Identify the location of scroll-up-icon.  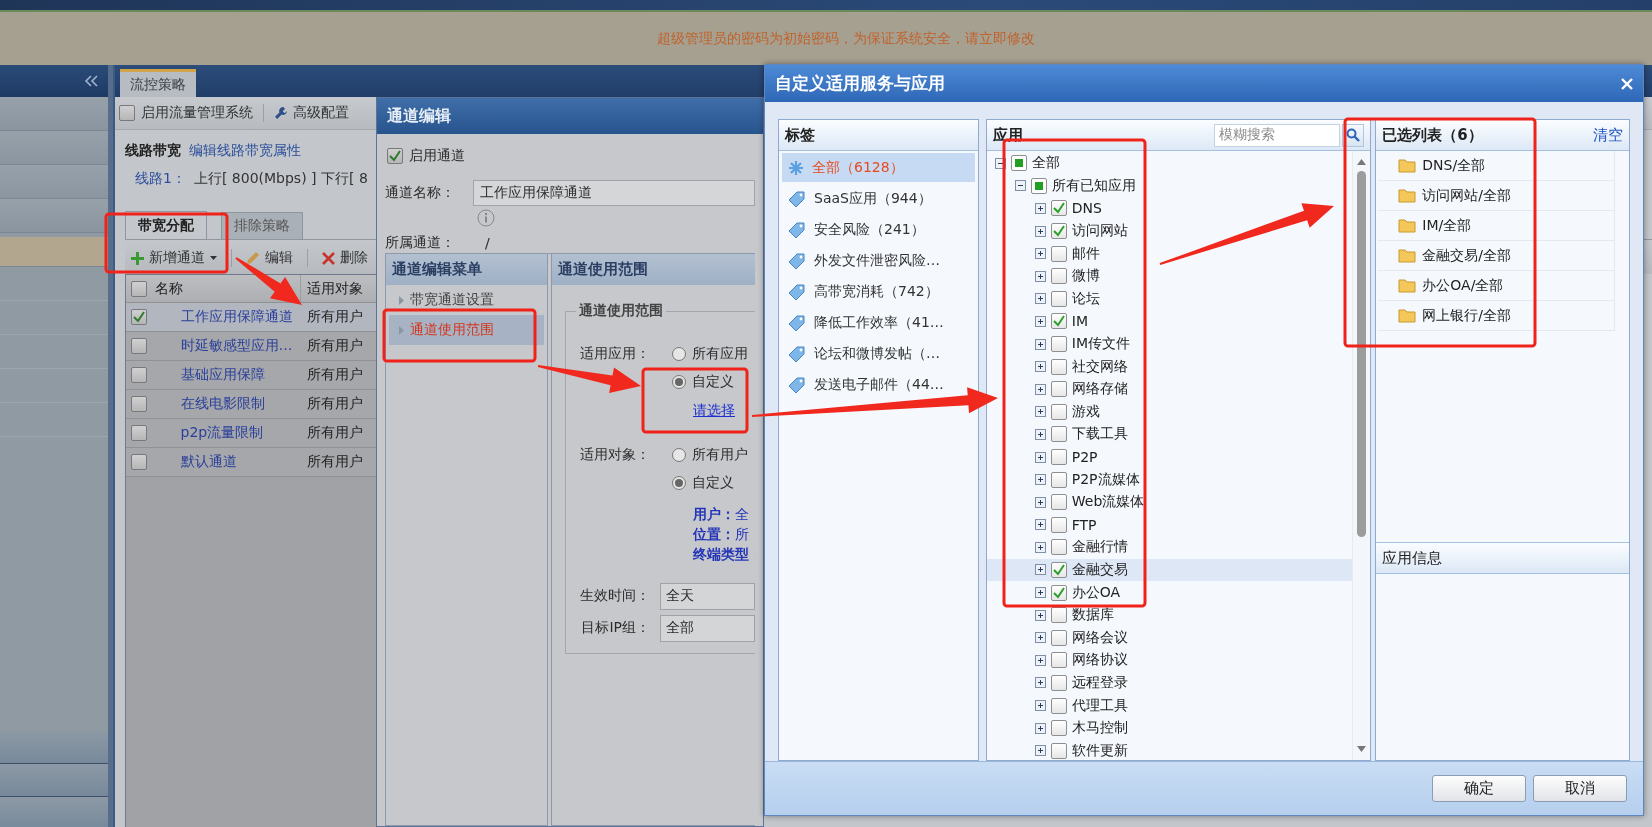
(1362, 162).